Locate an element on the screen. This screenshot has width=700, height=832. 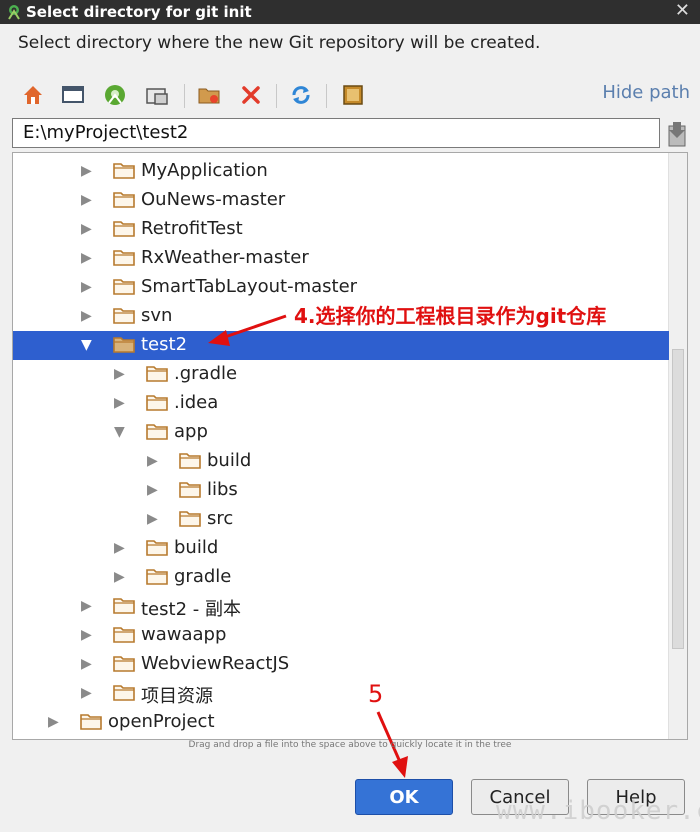
ok-button: OK is located at coordinates (404, 797).